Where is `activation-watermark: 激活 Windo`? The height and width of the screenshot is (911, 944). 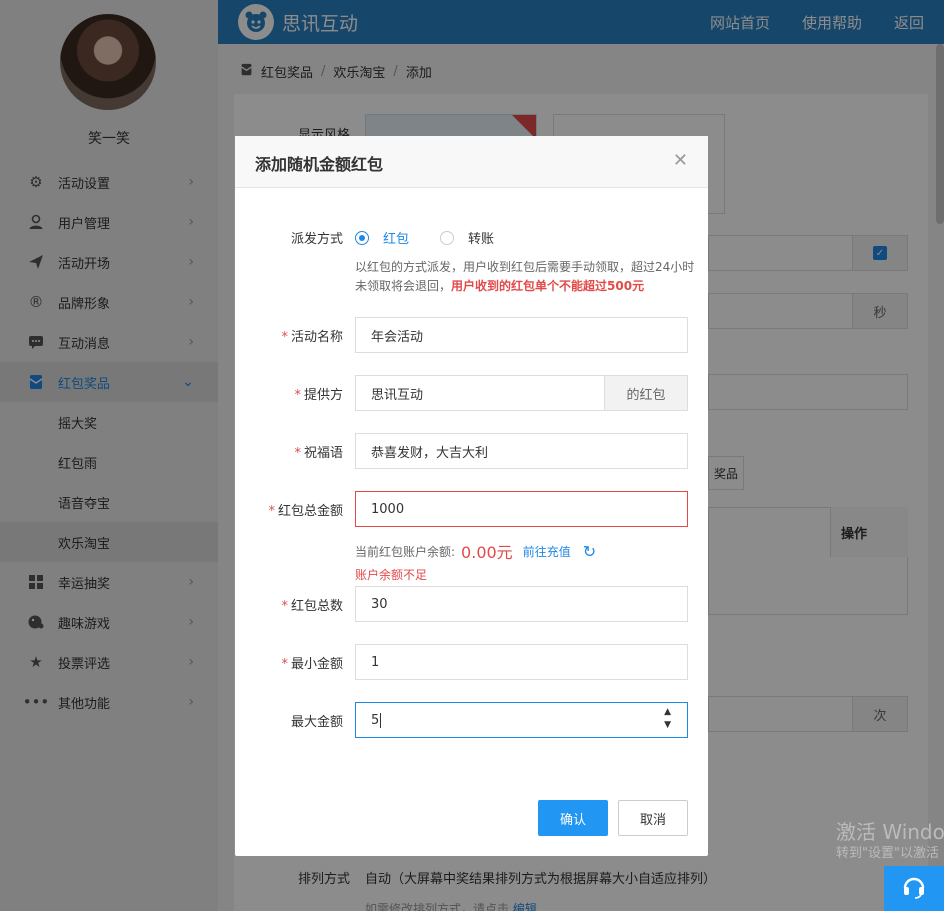 activation-watermark: 激活 Windo is located at coordinates (890, 832).